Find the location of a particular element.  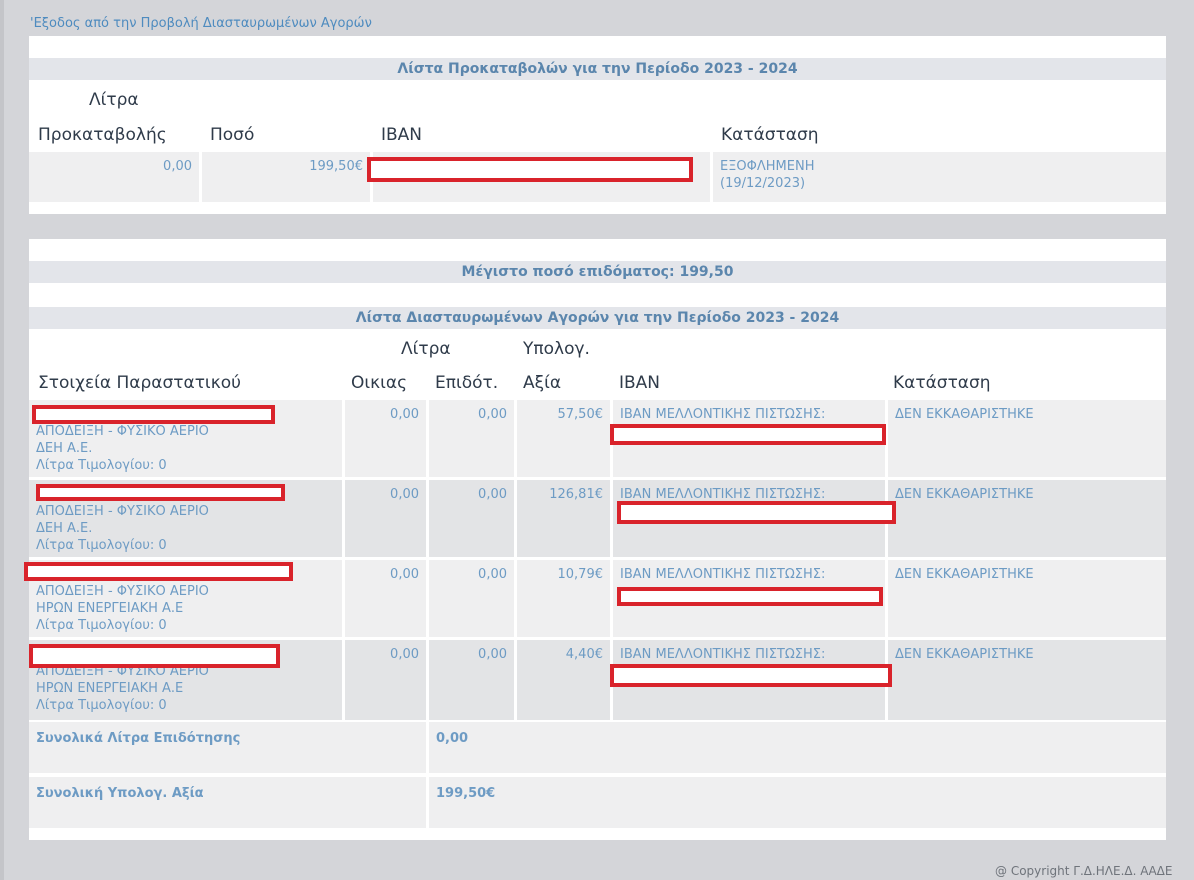

advance-status-text: ΕΞΟΦΛΗΜΕΝΗ is located at coordinates (767, 166).